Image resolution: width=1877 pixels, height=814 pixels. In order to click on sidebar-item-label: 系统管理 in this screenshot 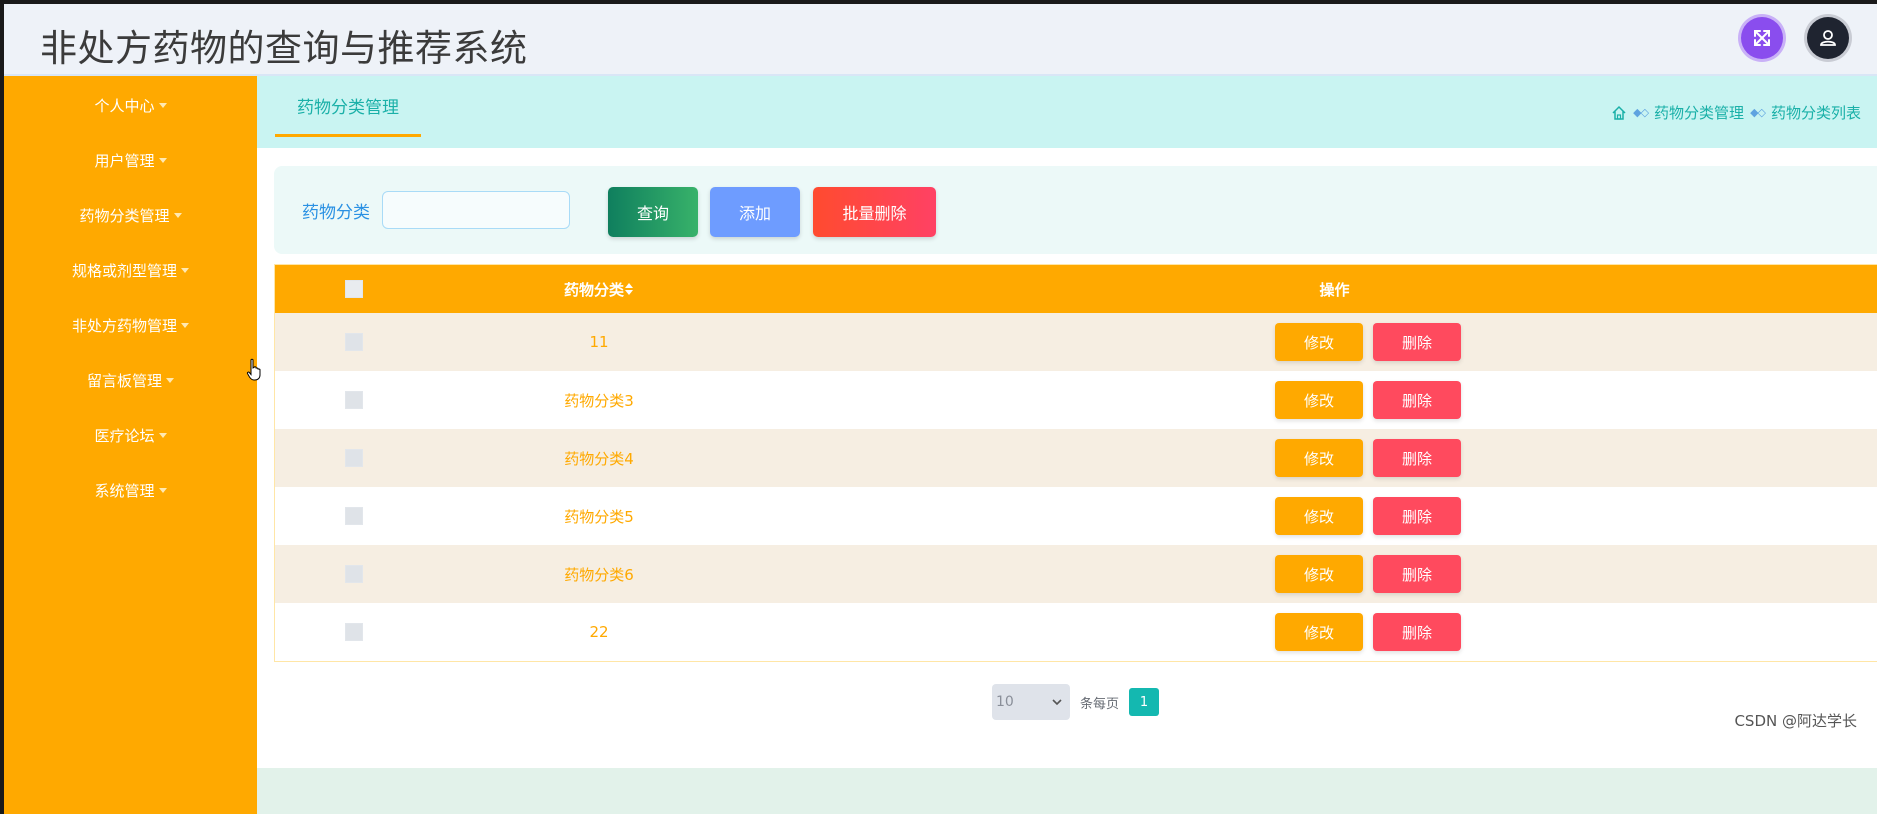, I will do `click(124, 490)`.